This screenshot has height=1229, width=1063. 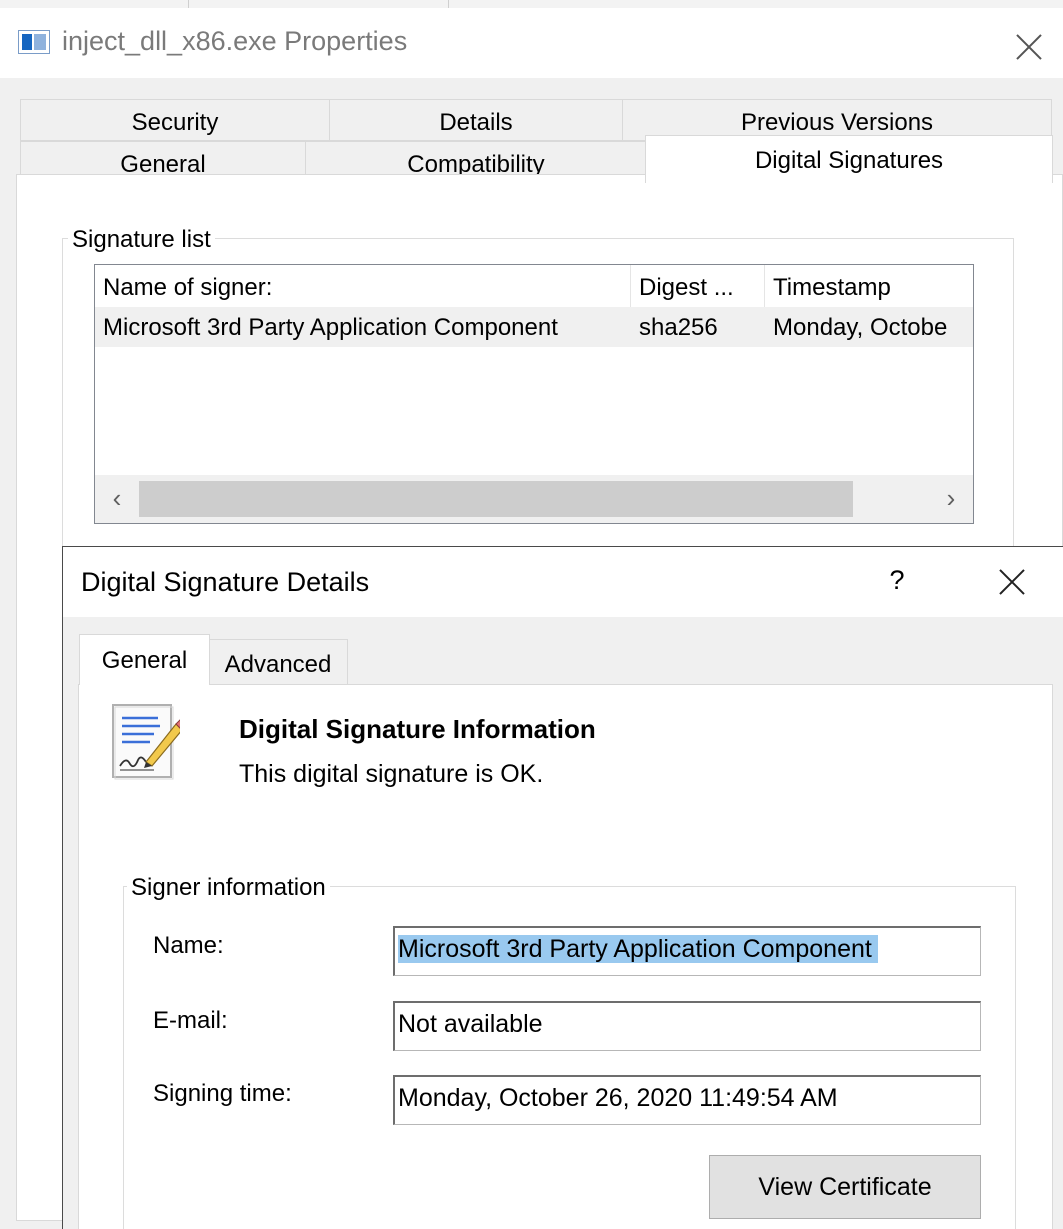 I want to click on info-title: Digital Signature Information, so click(x=417, y=729).